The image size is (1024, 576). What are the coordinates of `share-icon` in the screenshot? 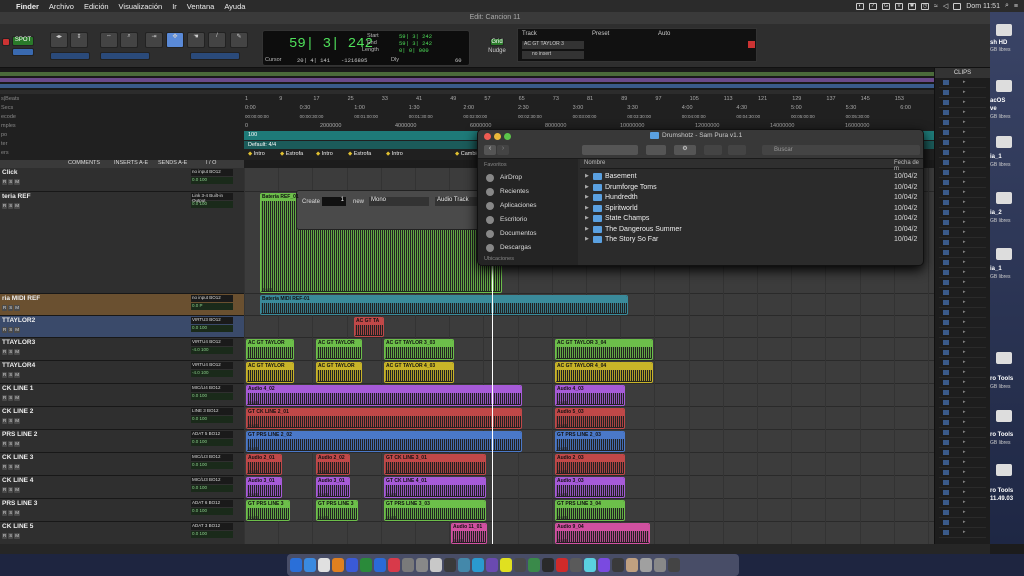 It's located at (713, 150).